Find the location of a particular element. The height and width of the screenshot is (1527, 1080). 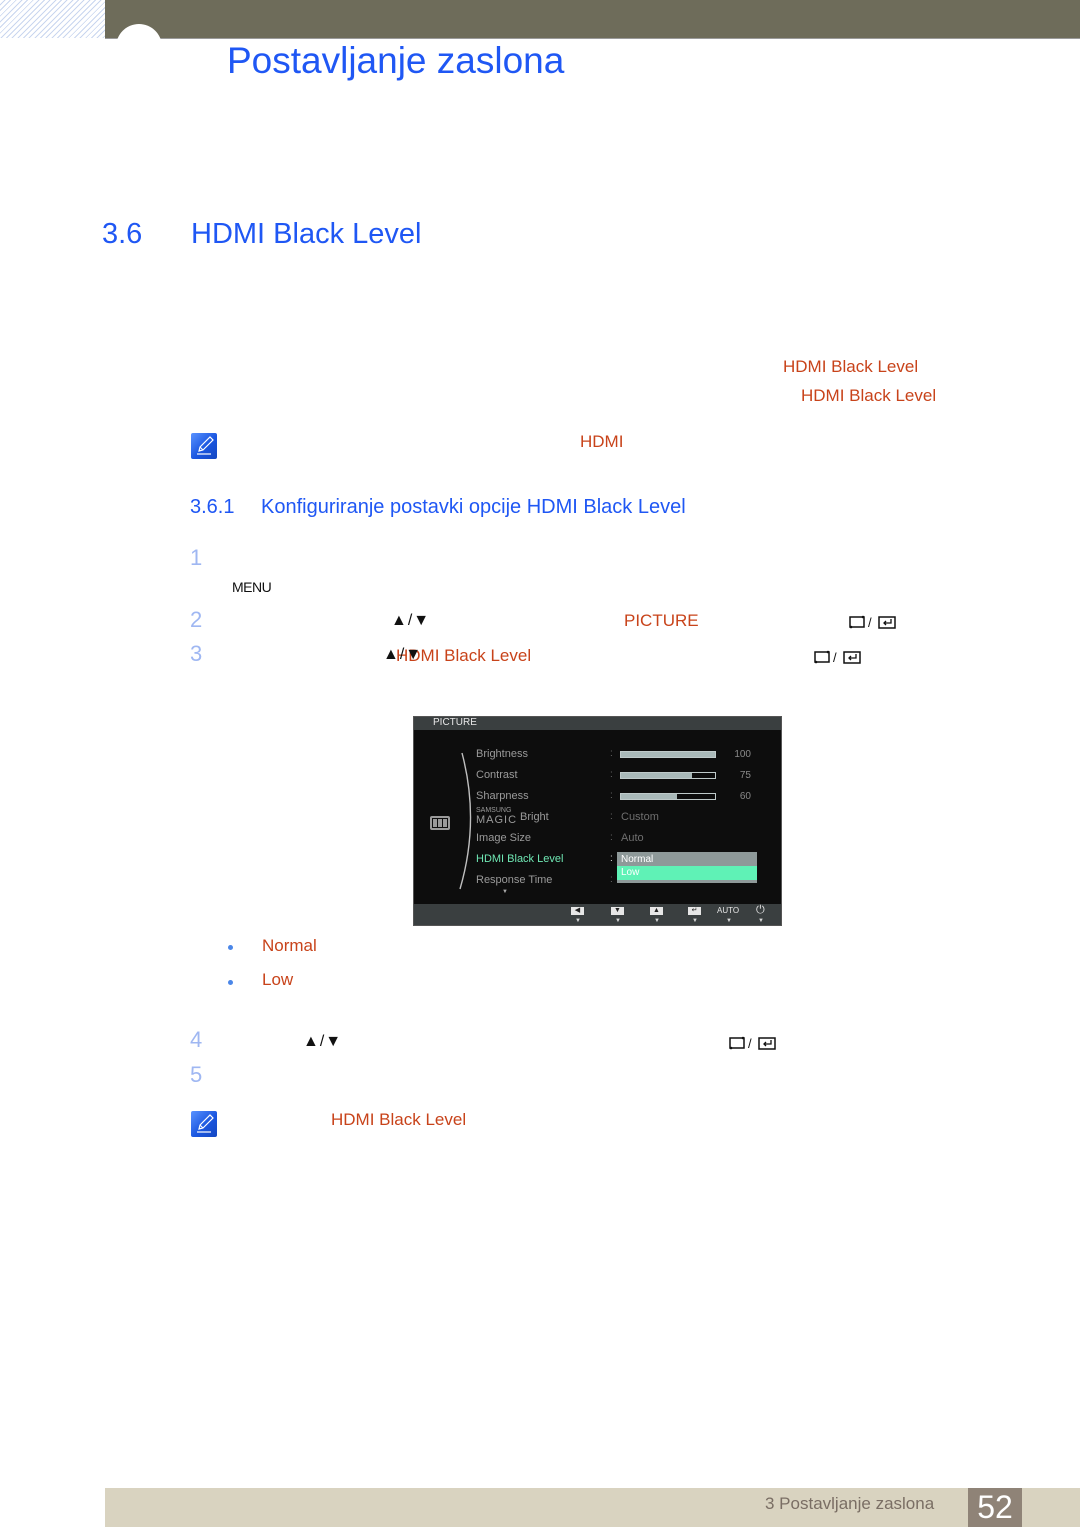

osd-row-label-selected: HDMI Black Level is located at coordinates (520, 859).